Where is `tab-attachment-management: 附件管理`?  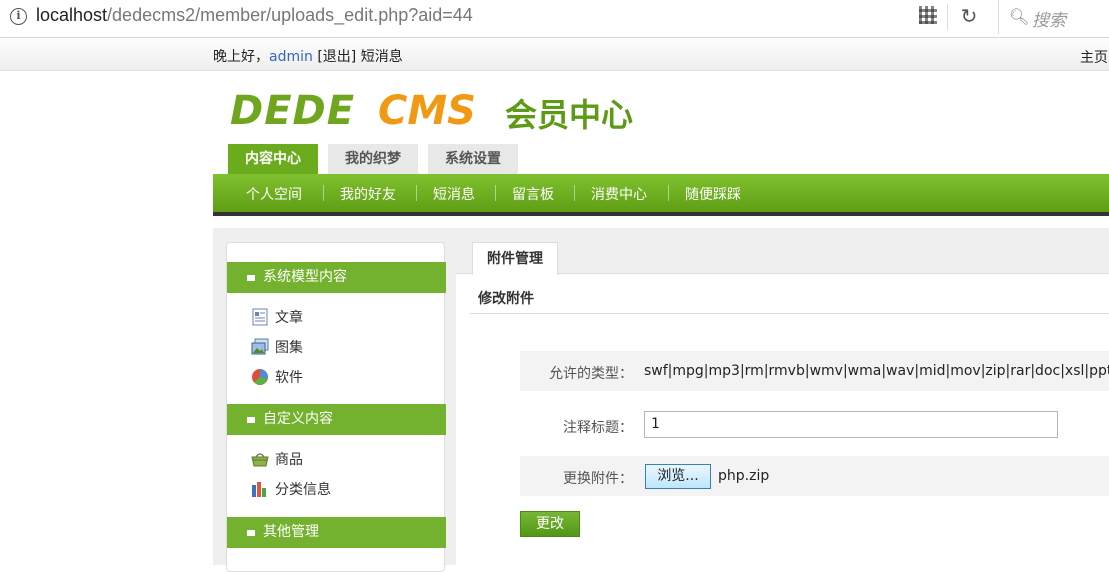
tab-attachment-management: 附件管理 is located at coordinates (515, 258).